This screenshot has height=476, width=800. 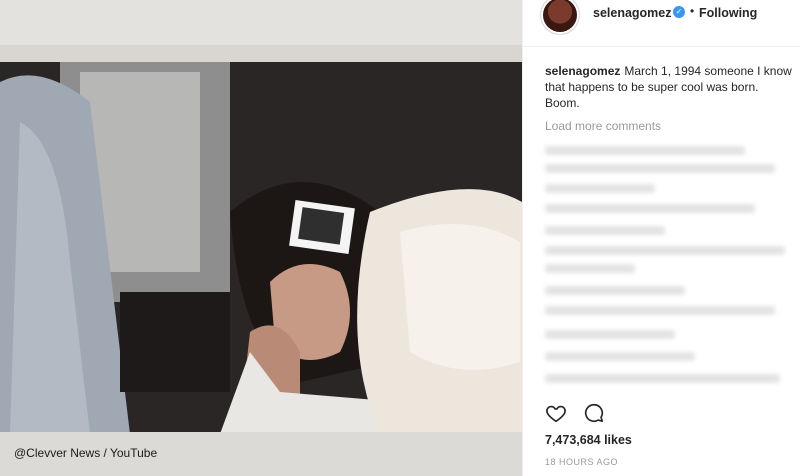 What do you see at coordinates (582, 462) in the screenshot?
I see `post-timestamp: 18 HOURS AGO` at bounding box center [582, 462].